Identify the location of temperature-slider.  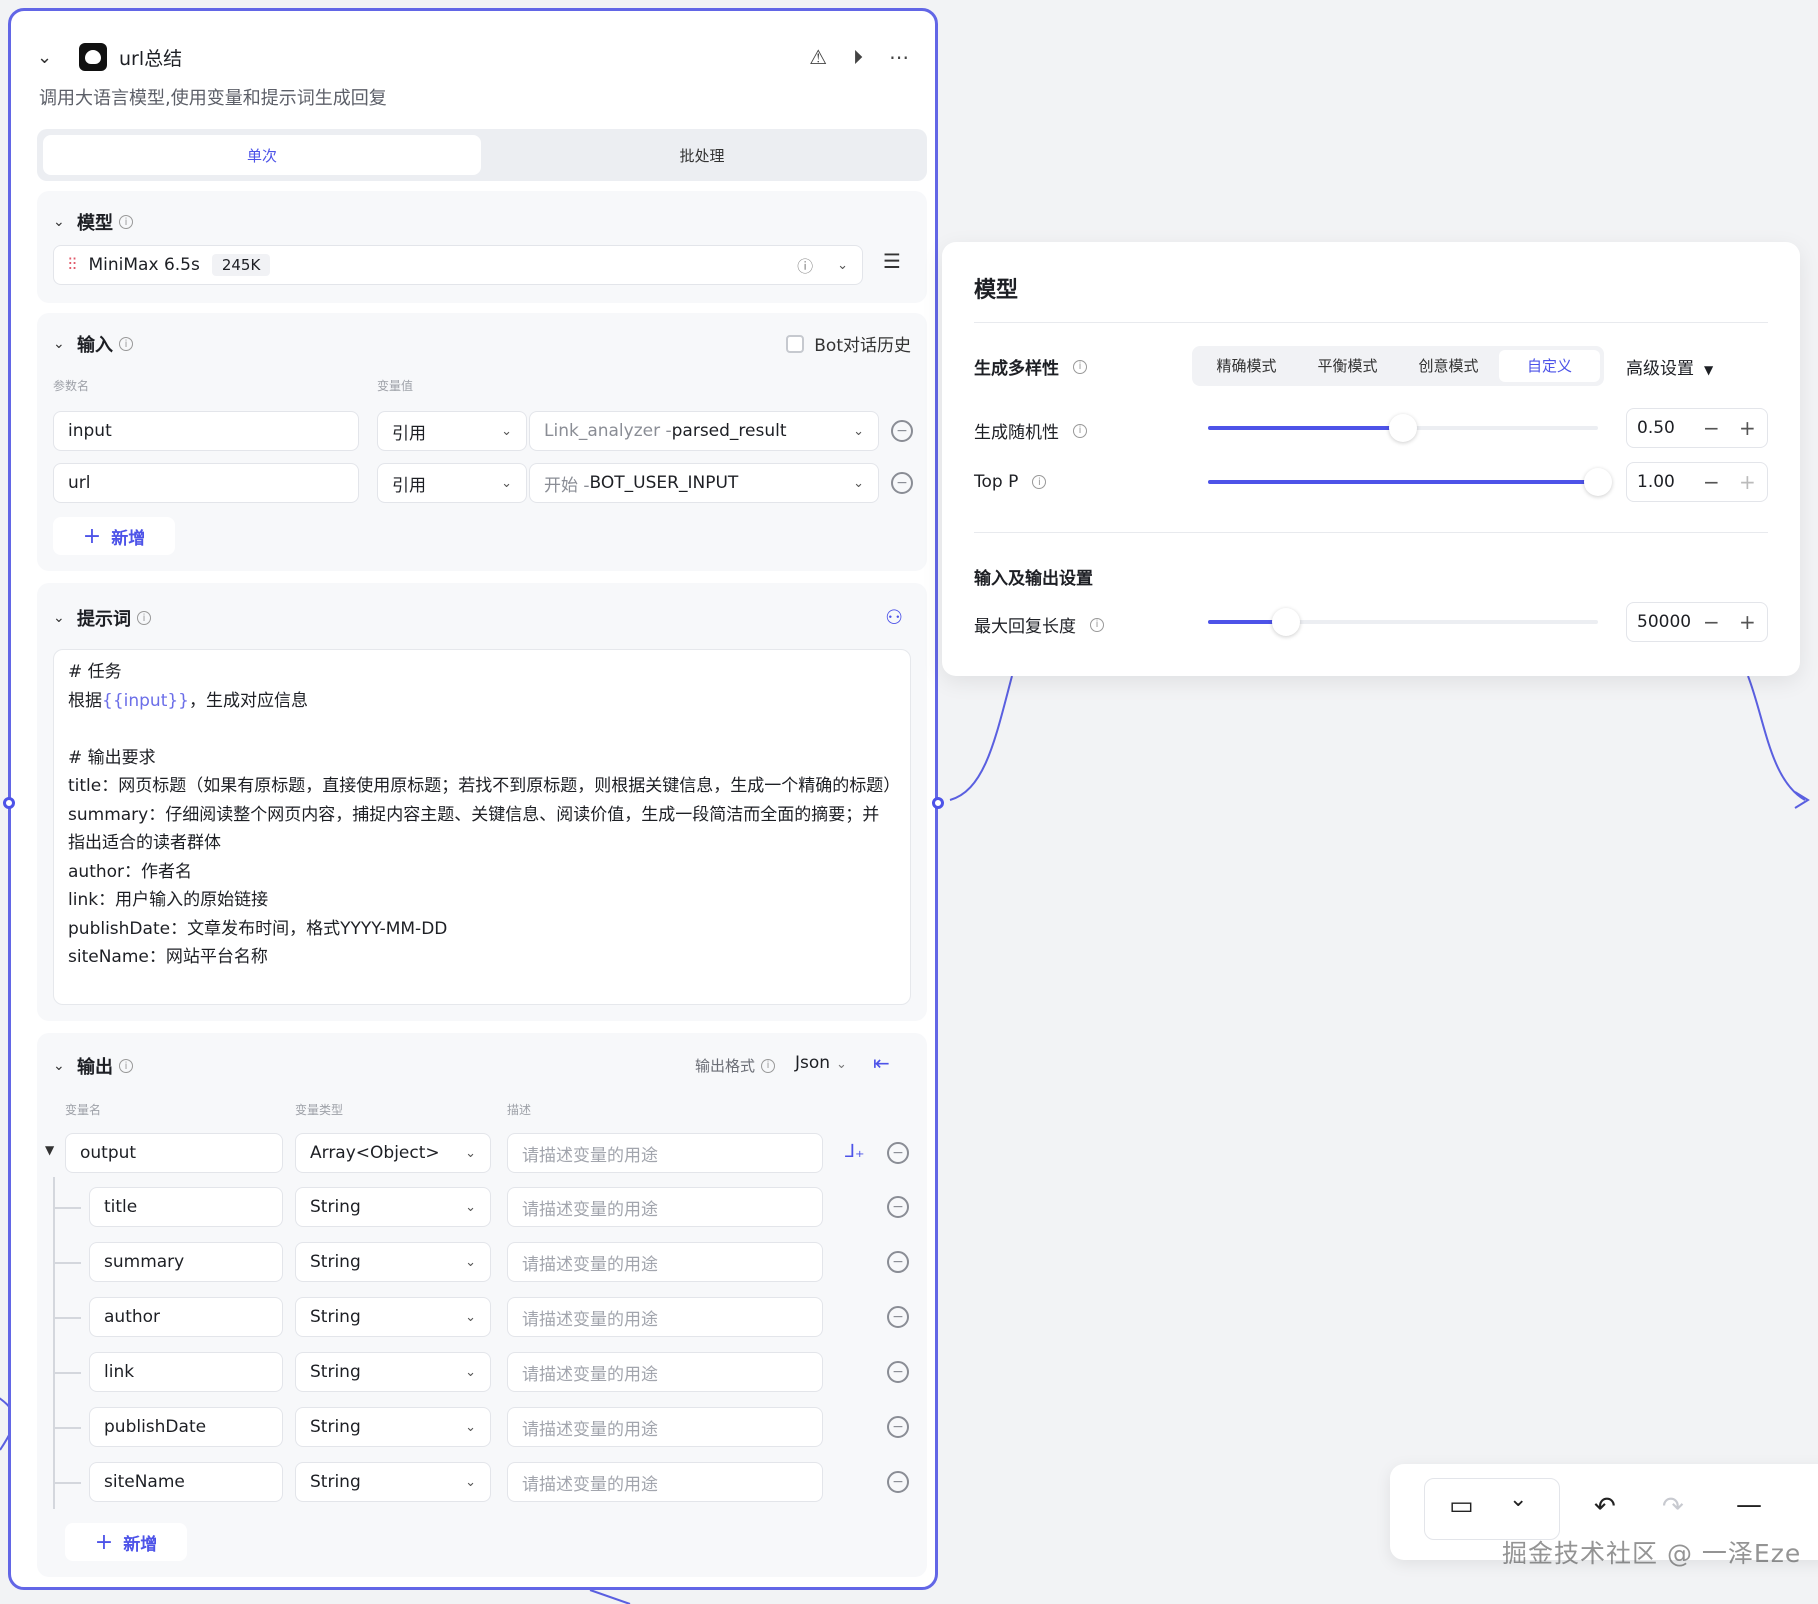
(1403, 428).